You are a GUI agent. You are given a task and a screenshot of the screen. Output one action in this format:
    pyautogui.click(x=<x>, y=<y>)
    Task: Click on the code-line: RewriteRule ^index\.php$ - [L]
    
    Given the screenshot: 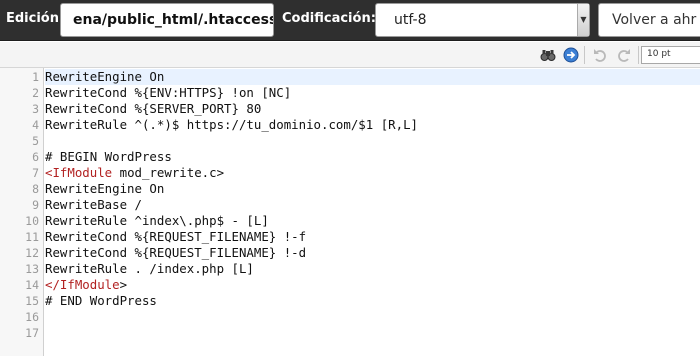 What is the action you would take?
    pyautogui.click(x=157, y=220)
    